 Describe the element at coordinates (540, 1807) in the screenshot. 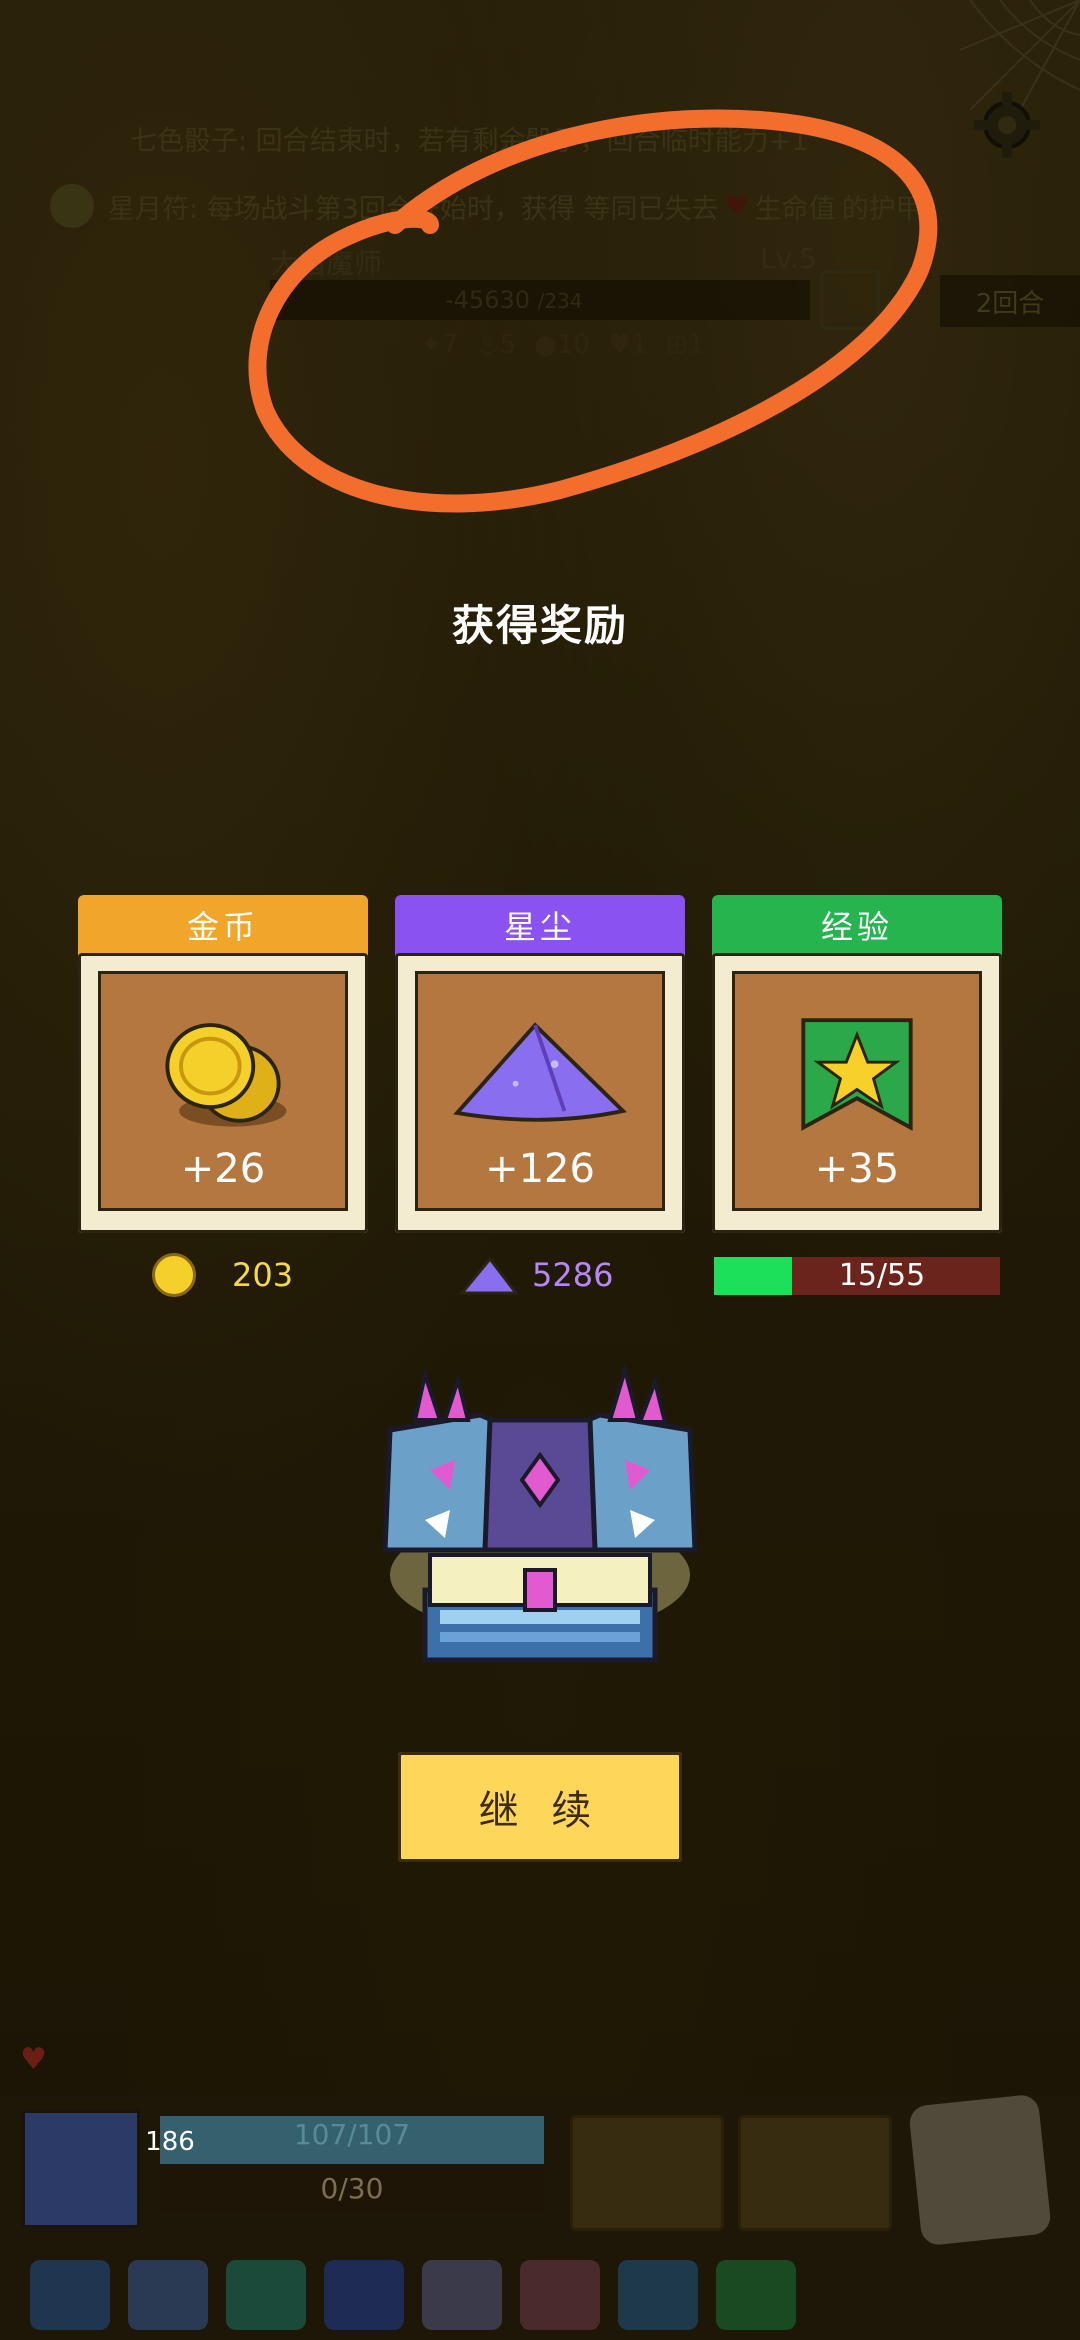

I see `continue-button: 继 续` at that location.